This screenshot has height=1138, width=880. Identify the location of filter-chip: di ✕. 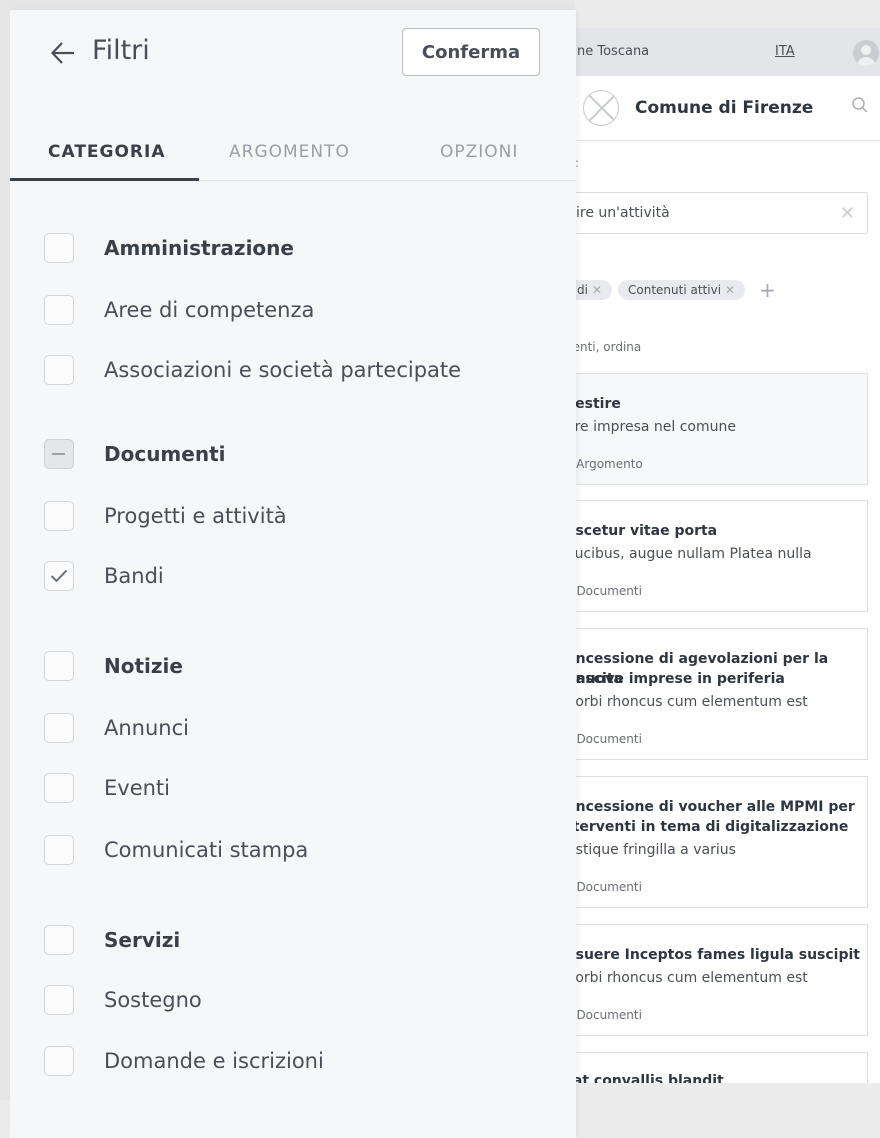
(594, 290).